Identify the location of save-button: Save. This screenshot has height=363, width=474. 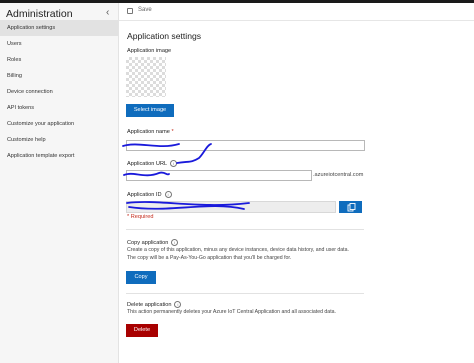
(145, 10).